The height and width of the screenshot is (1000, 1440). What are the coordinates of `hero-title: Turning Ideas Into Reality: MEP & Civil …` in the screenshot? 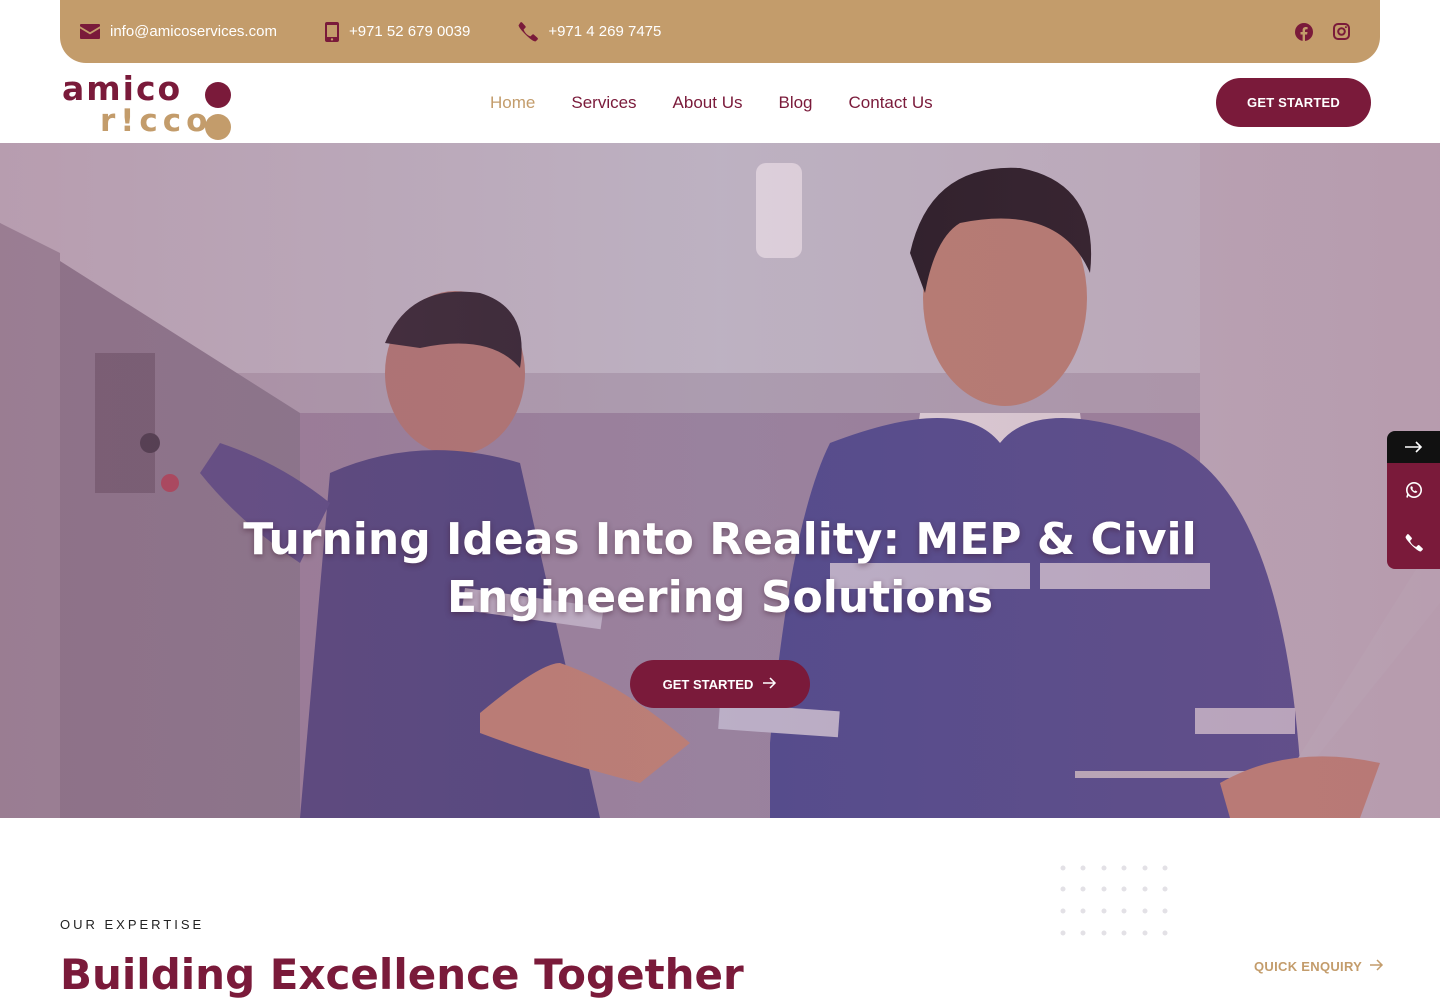 It's located at (720, 568).